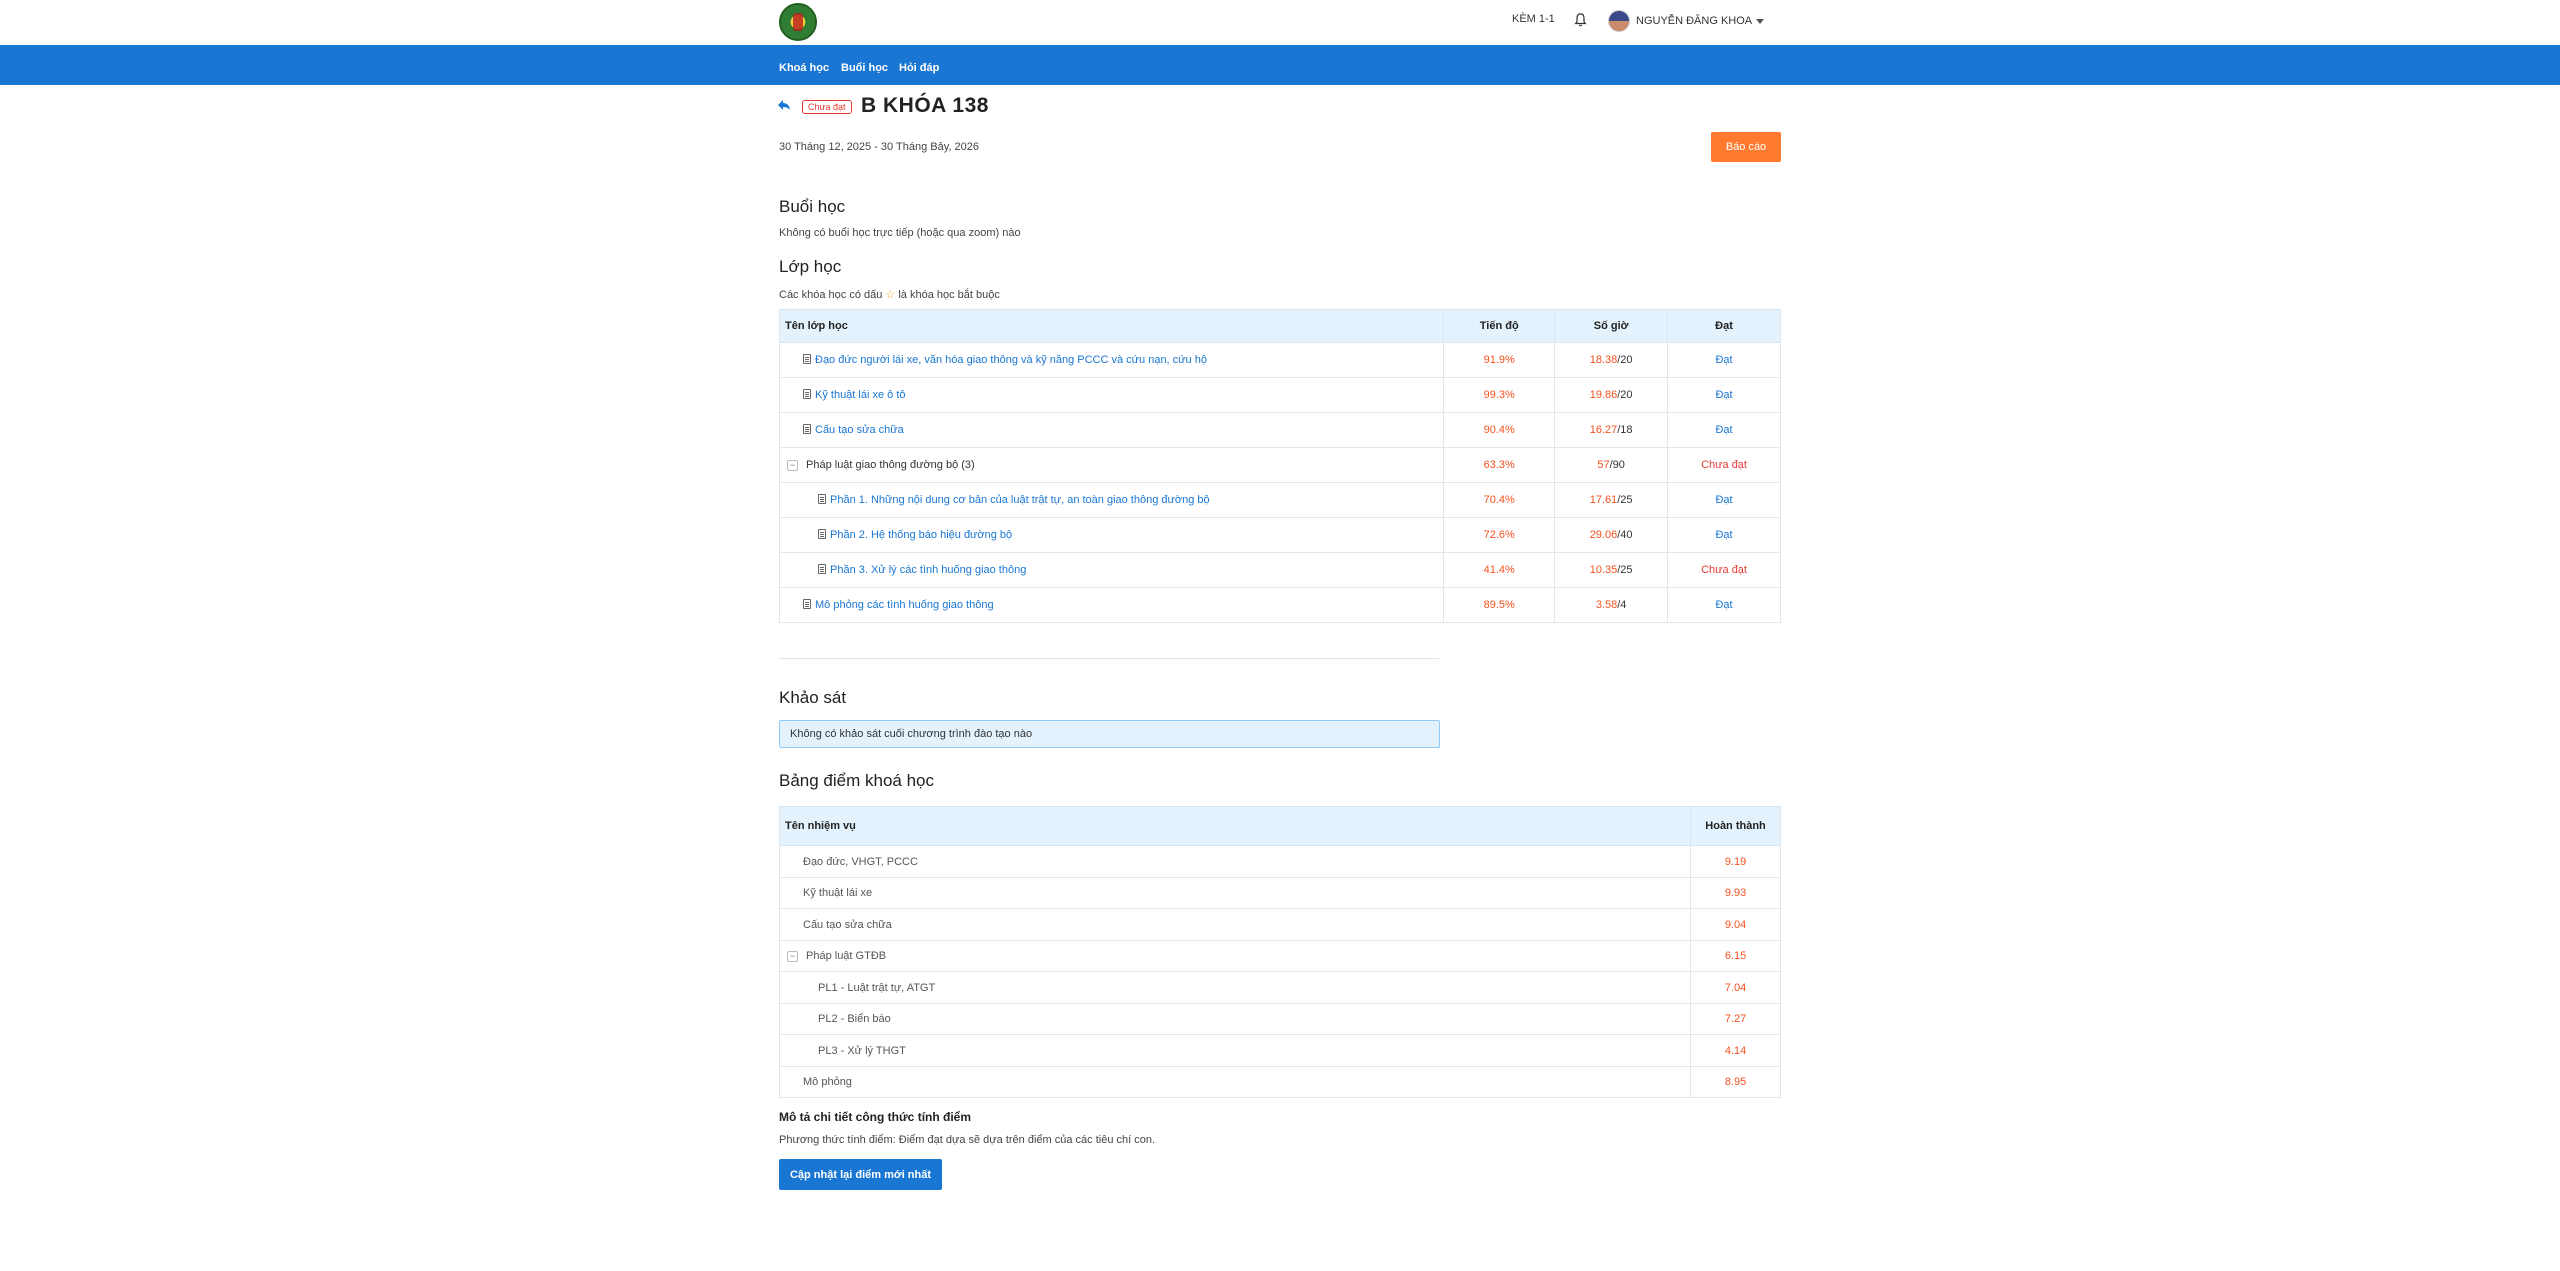  I want to click on table-row: PL2 - Biển báo 7.27, so click(1279, 1019).